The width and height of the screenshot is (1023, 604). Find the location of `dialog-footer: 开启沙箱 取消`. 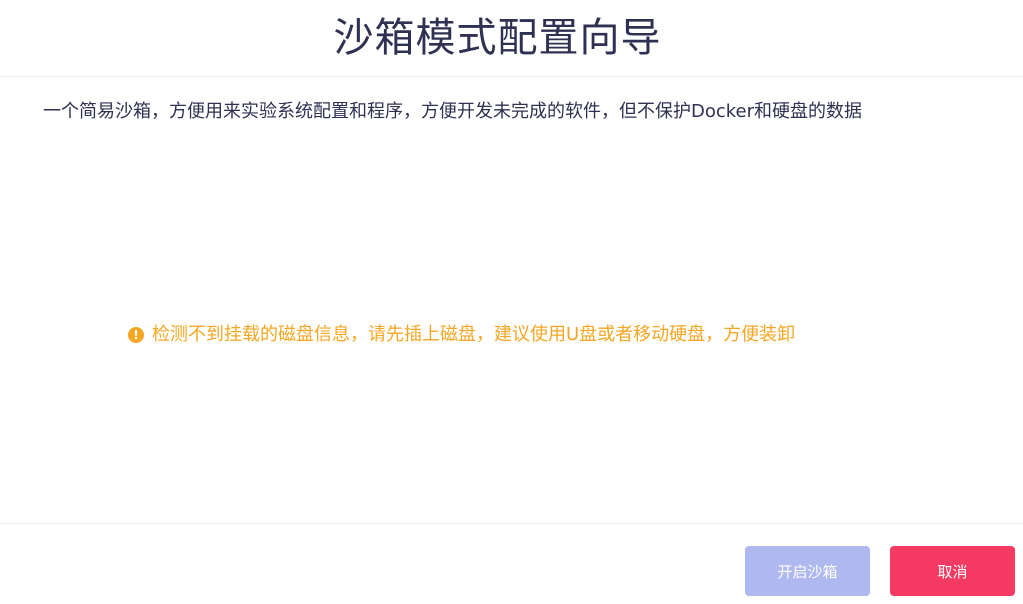

dialog-footer: 开启沙箱 取消 is located at coordinates (511, 563).